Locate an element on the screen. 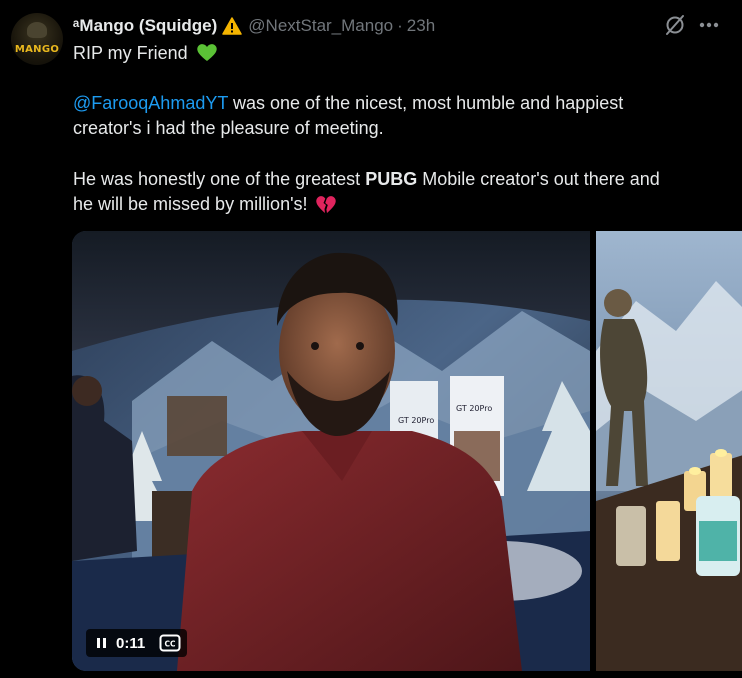 This screenshot has width=742, height=678. cc-icon: CC is located at coordinates (170, 643).